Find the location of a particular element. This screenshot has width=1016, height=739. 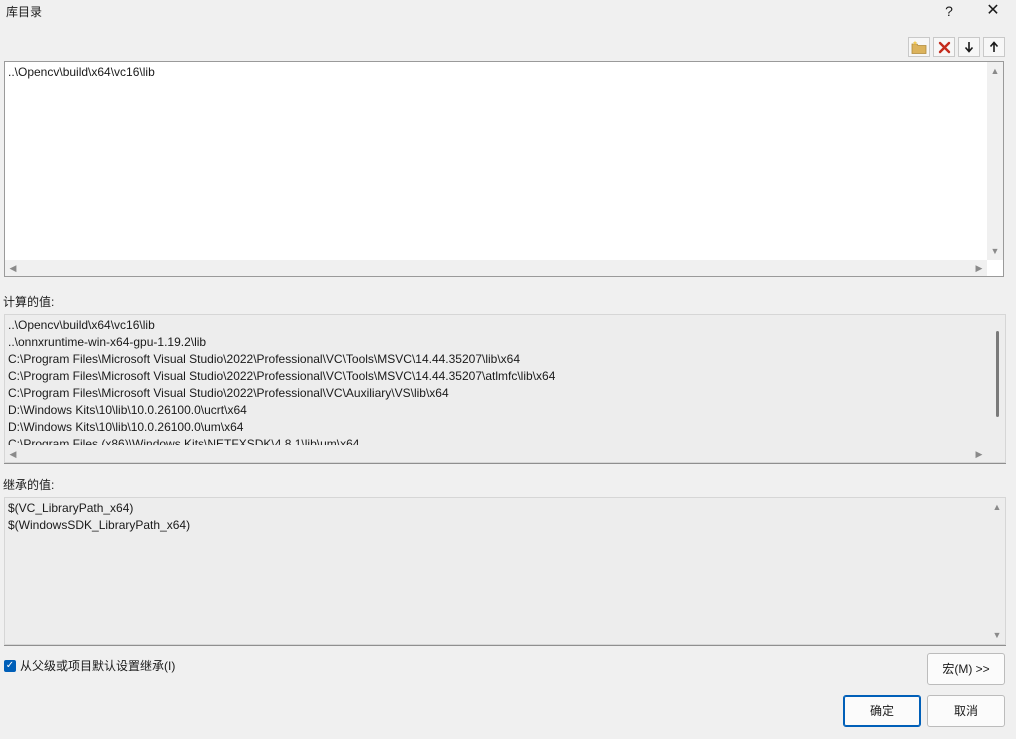

window-title: 库目录 is located at coordinates (24, 12).